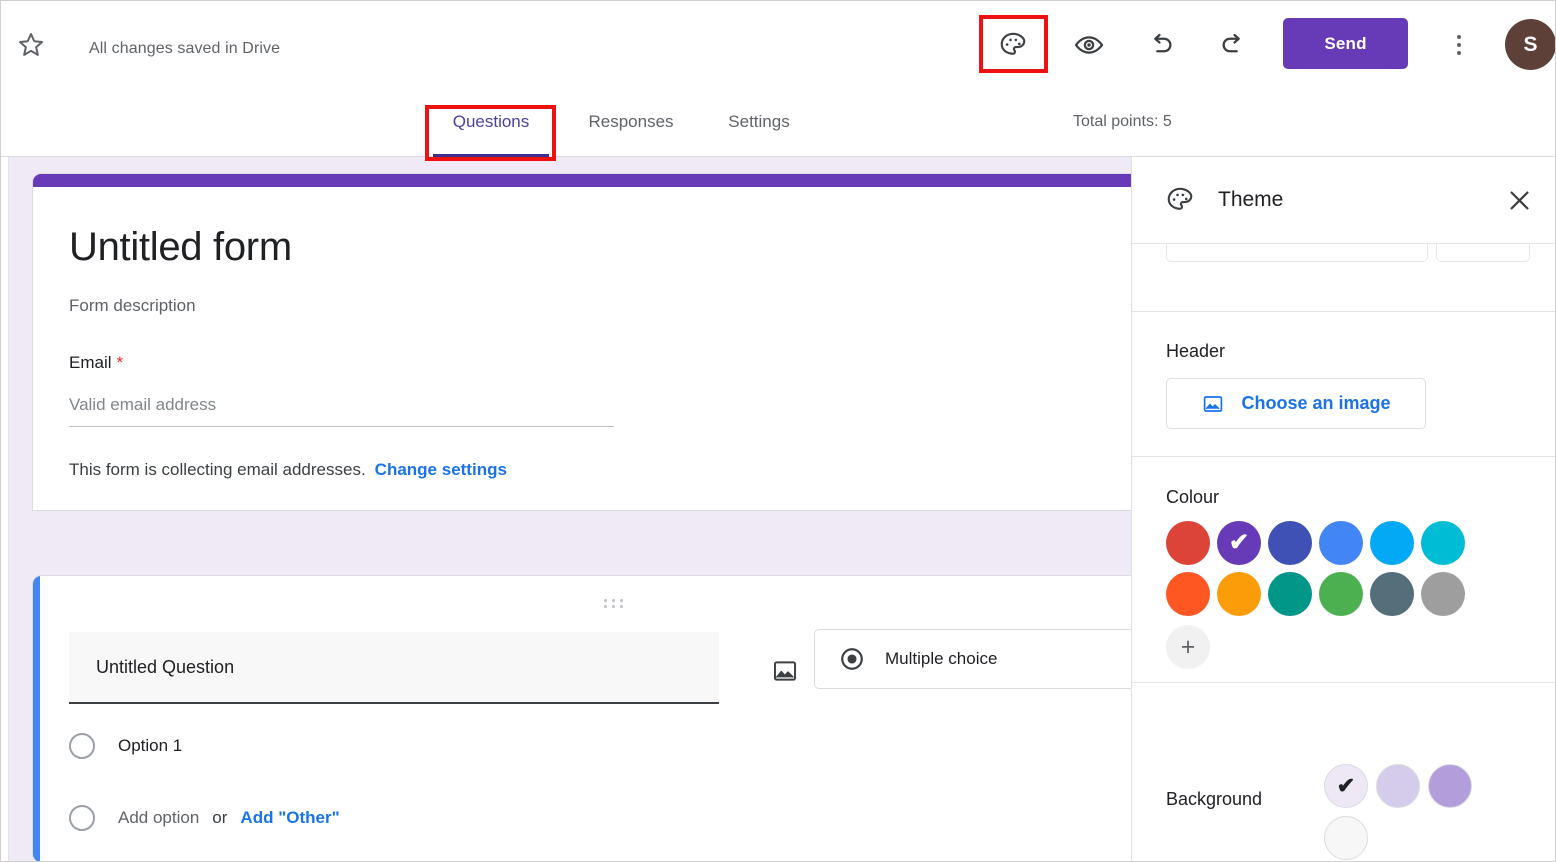 The height and width of the screenshot is (862, 1556). Describe the element at coordinates (1196, 351) in the screenshot. I see `header-section-title: Header` at that location.